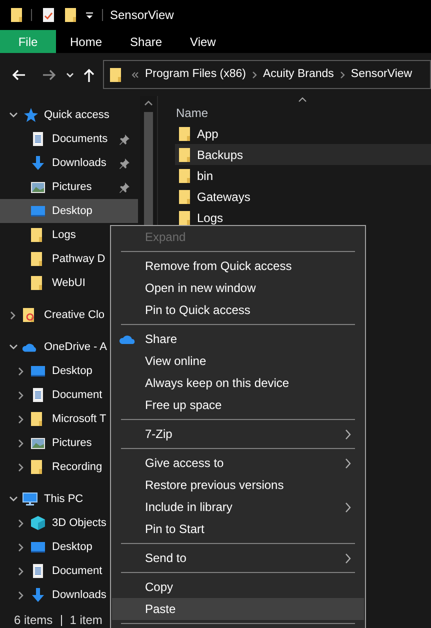 The height and width of the screenshot is (628, 431). I want to click on checklist-icon, so click(48, 15).